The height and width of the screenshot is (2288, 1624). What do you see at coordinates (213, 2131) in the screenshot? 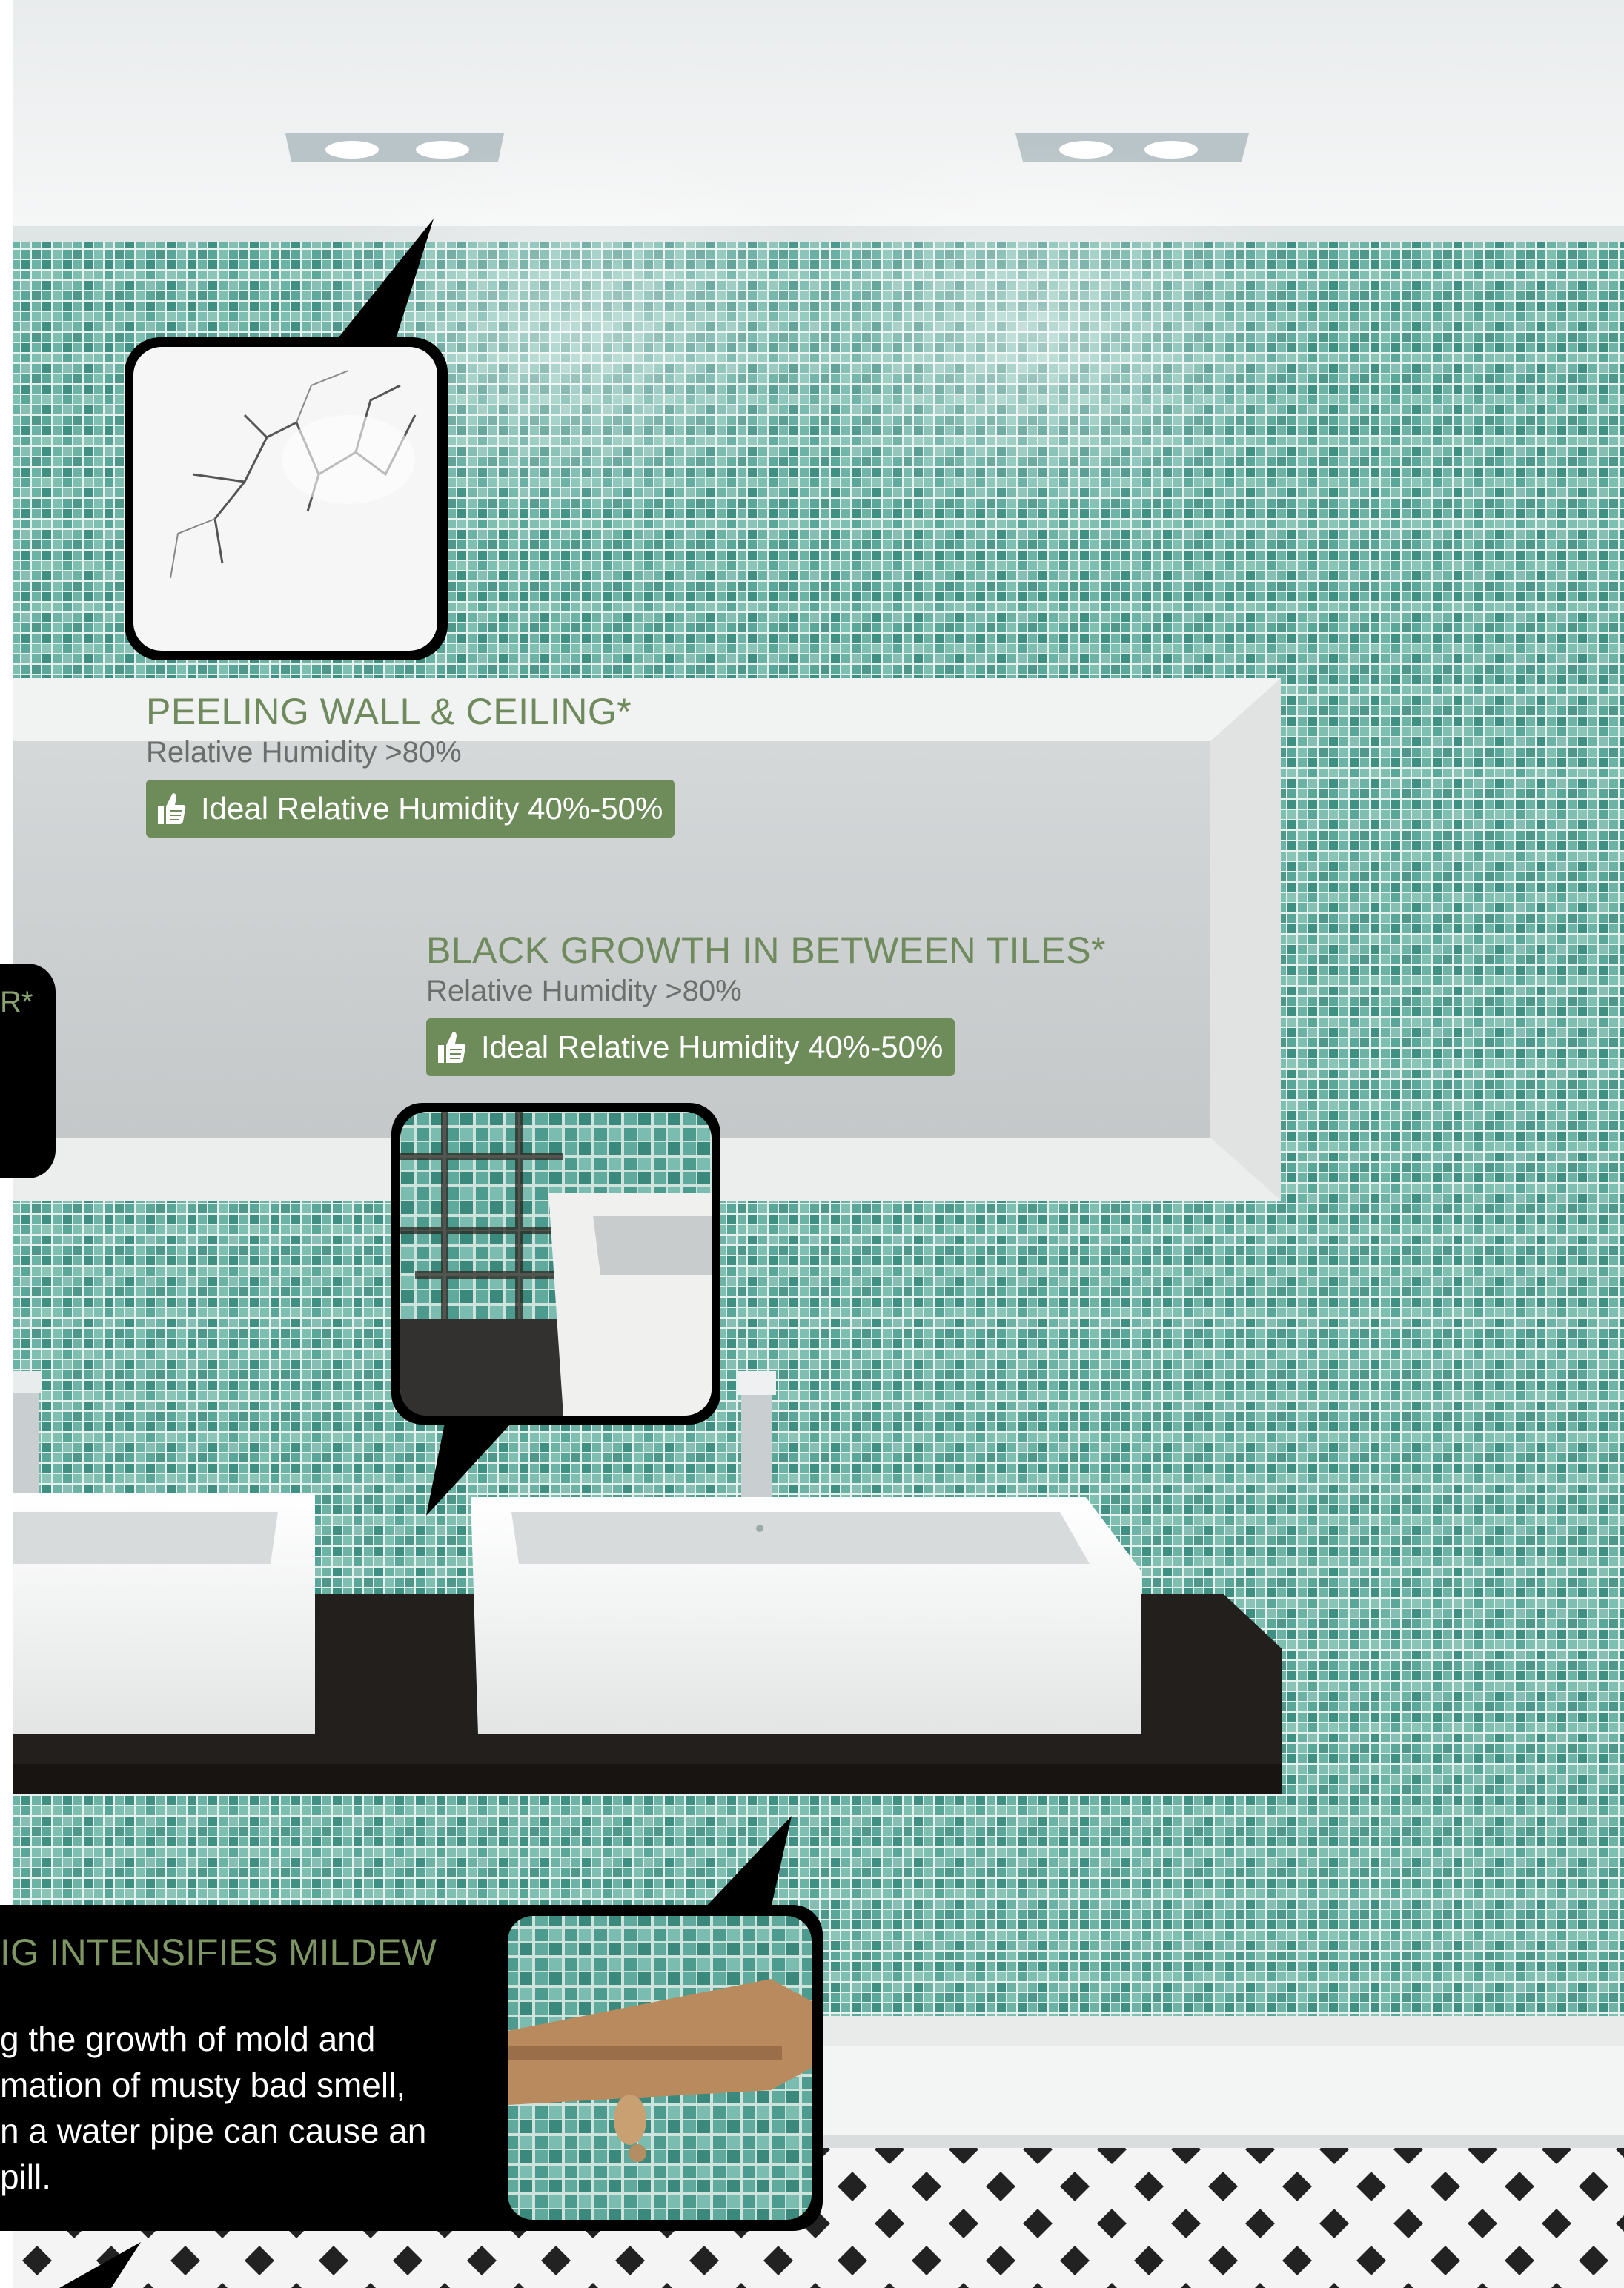
I see `mildew-line: n a water pipe can cause an` at bounding box center [213, 2131].